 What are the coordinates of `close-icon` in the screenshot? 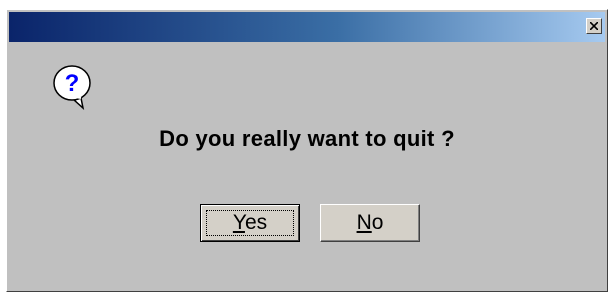 It's located at (594, 26).